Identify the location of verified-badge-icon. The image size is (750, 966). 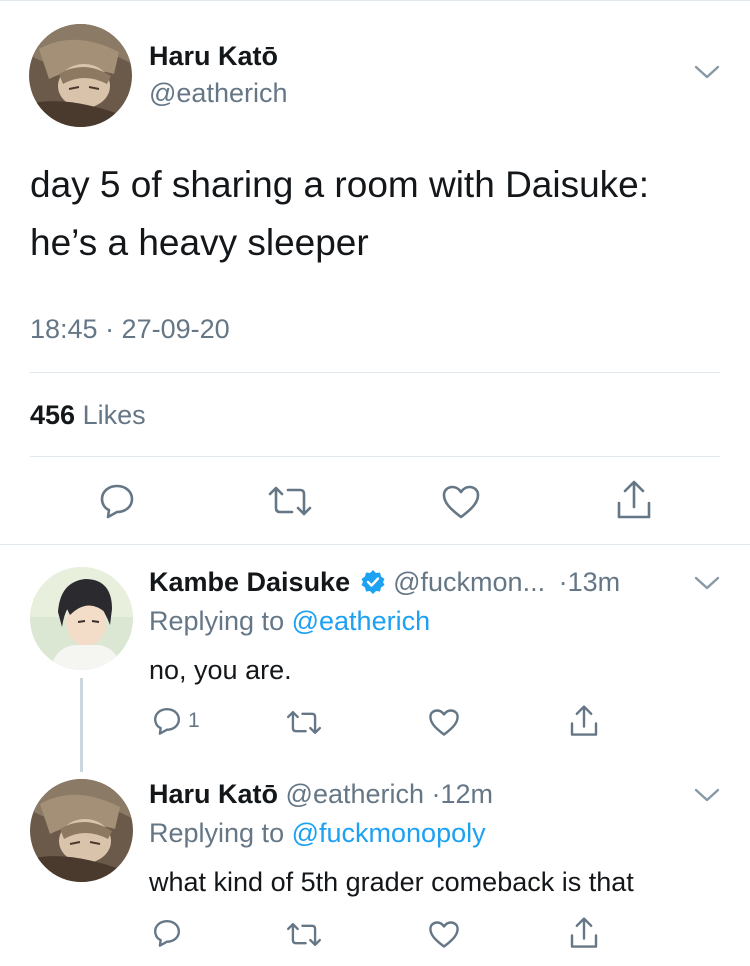
(373, 585).